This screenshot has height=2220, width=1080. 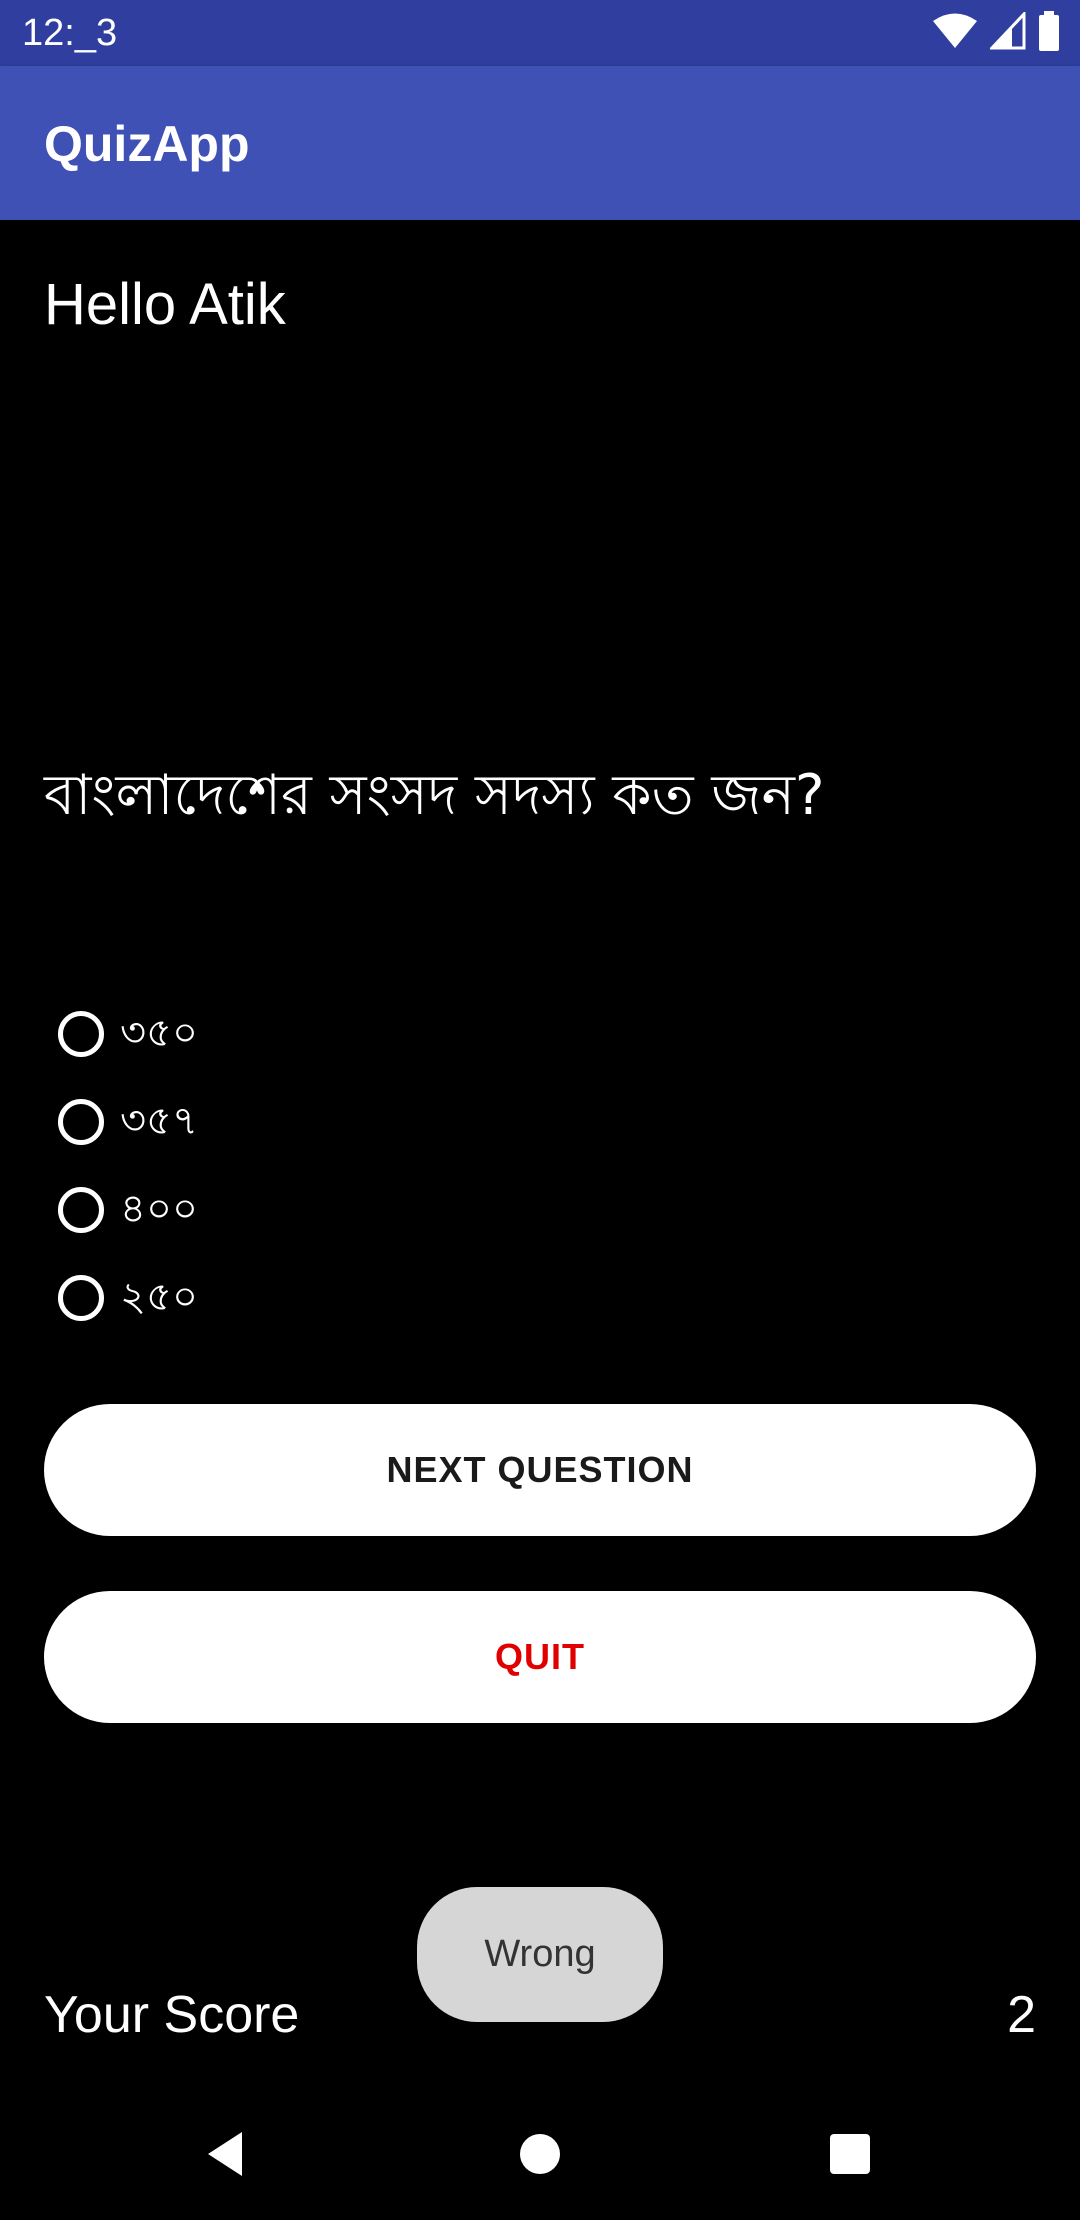 What do you see at coordinates (850, 2154) in the screenshot?
I see `recents-icon` at bounding box center [850, 2154].